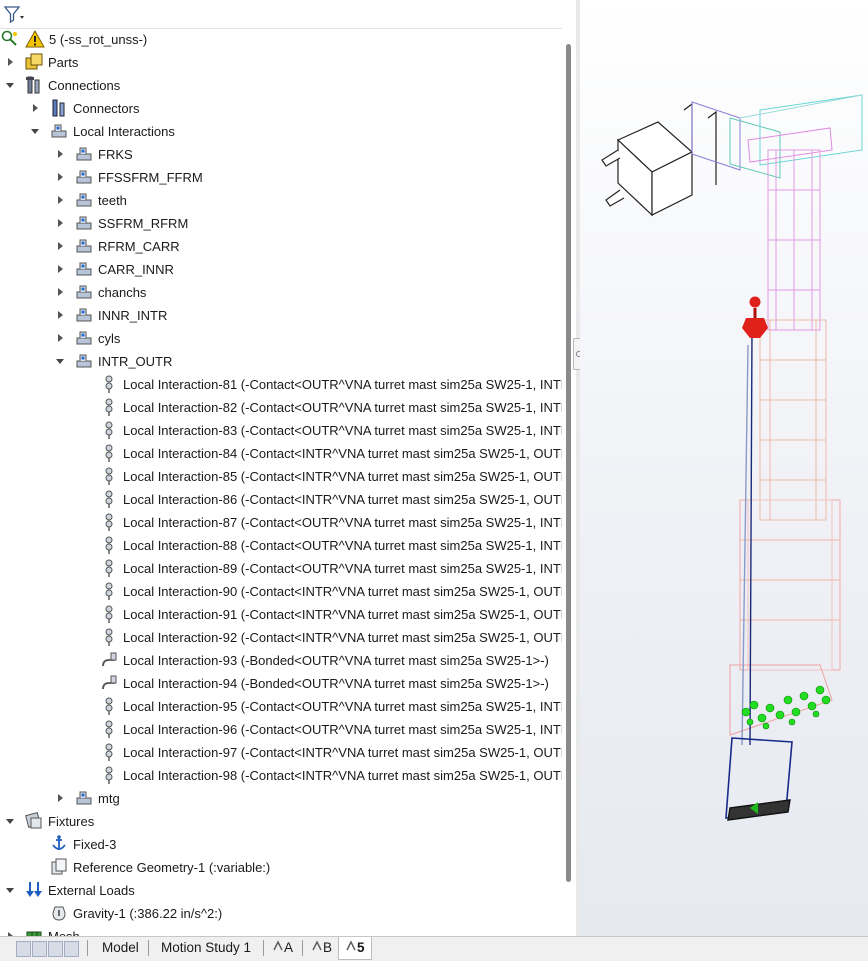 Image resolution: width=868 pixels, height=961 pixels. I want to click on tab-label: Model, so click(120, 947).